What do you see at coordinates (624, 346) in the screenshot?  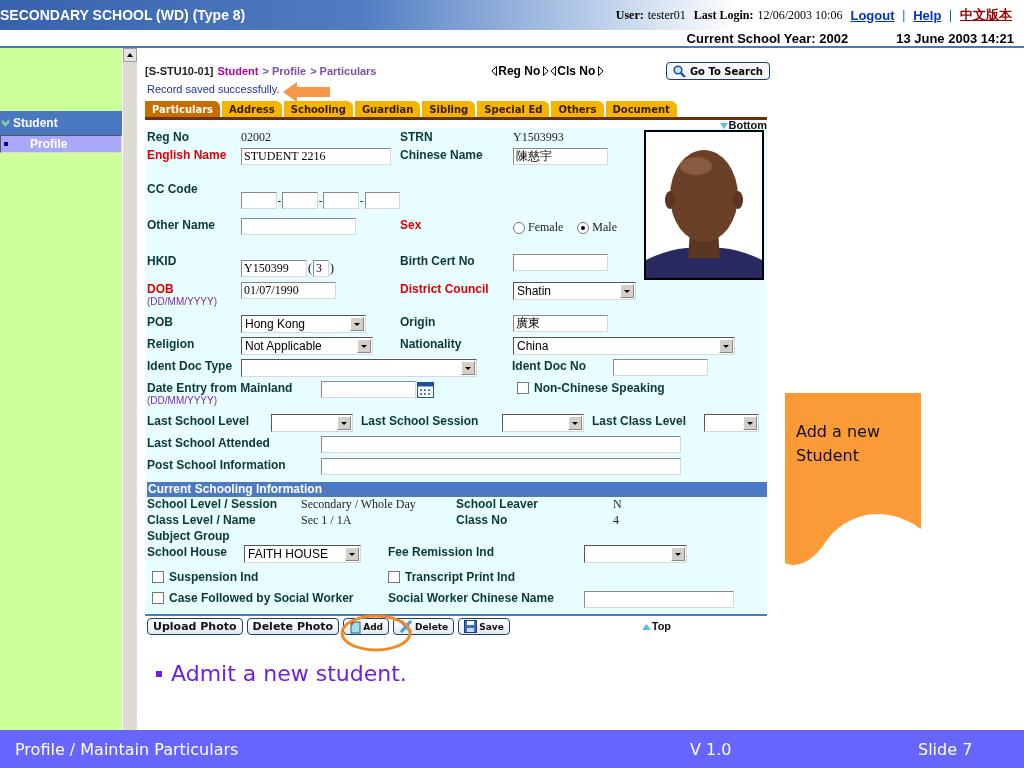 I see `dropdown: China` at bounding box center [624, 346].